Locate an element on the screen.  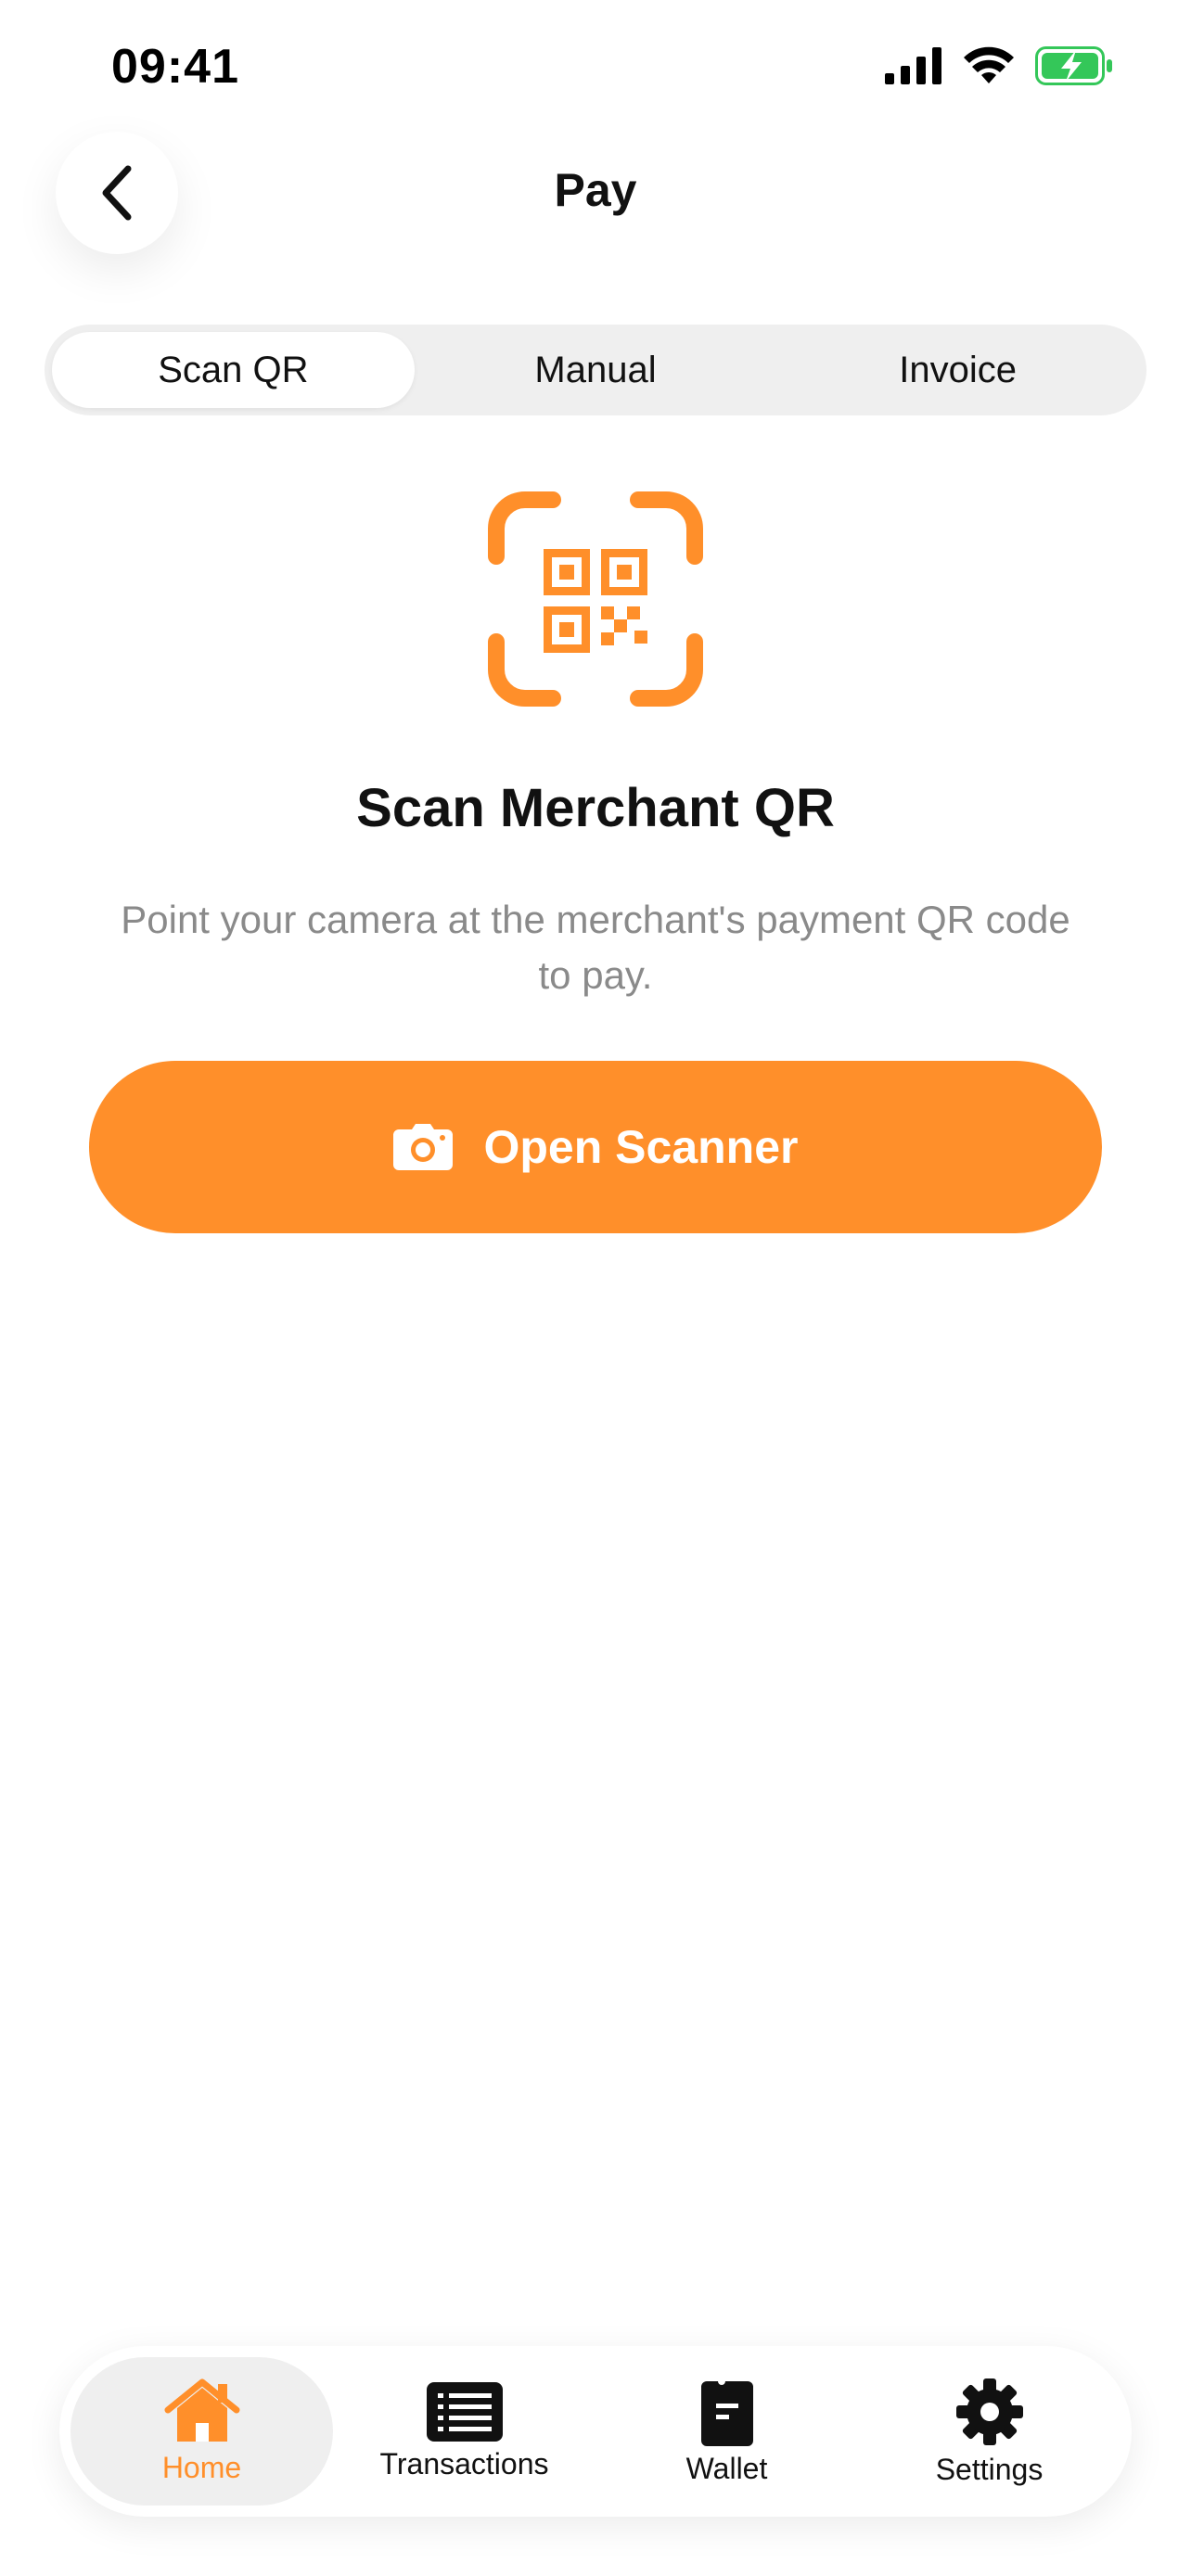
tab-bar-item-settings: Settings is located at coordinates (989, 2432).